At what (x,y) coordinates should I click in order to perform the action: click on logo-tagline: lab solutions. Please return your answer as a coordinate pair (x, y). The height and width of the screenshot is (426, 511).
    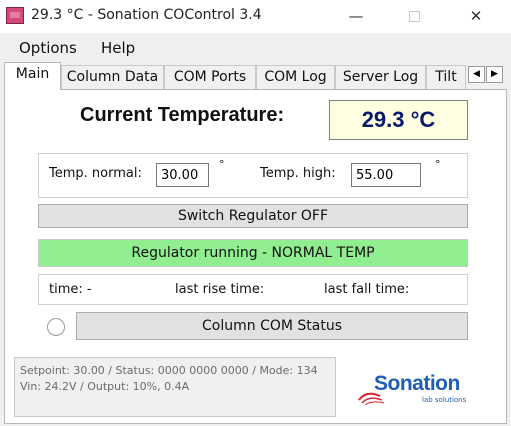
    Looking at the image, I should click on (444, 400).